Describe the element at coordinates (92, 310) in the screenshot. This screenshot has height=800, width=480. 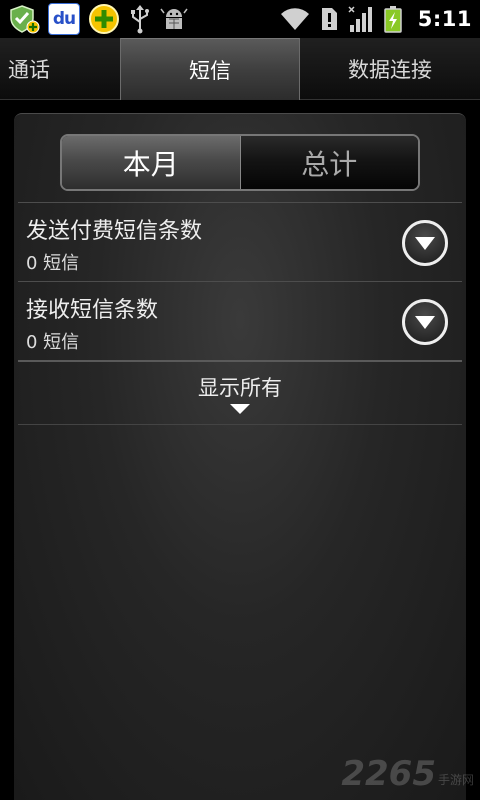
I see `row-title: 接收短信条数` at that location.